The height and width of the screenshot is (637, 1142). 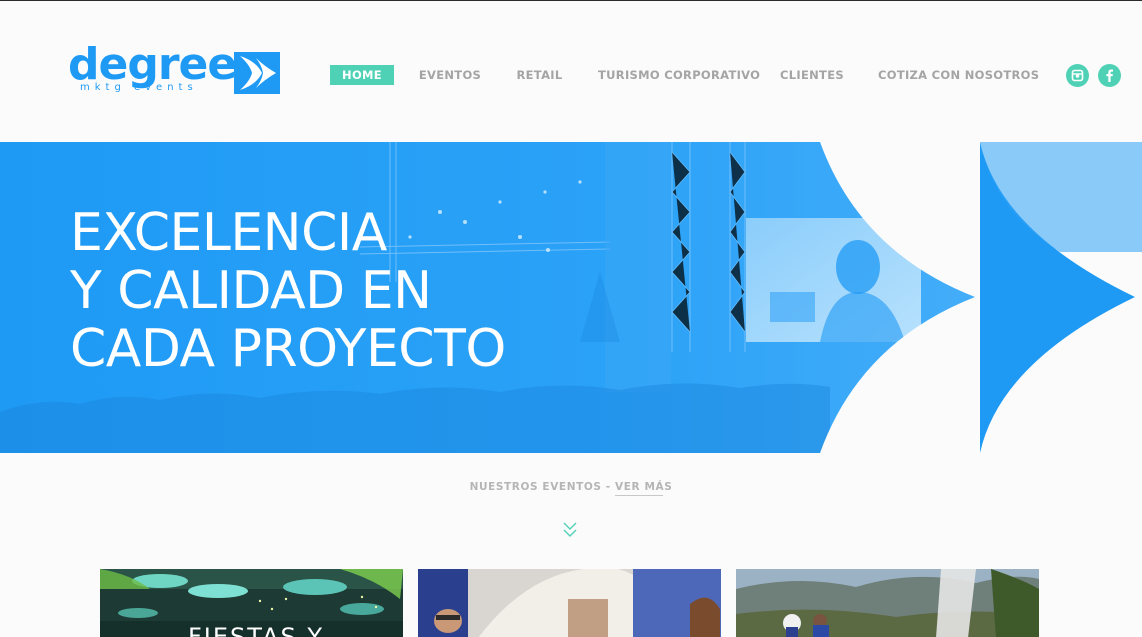 I want to click on nav-cotiza: COTIZA CON NOSOTROS, so click(x=958, y=75).